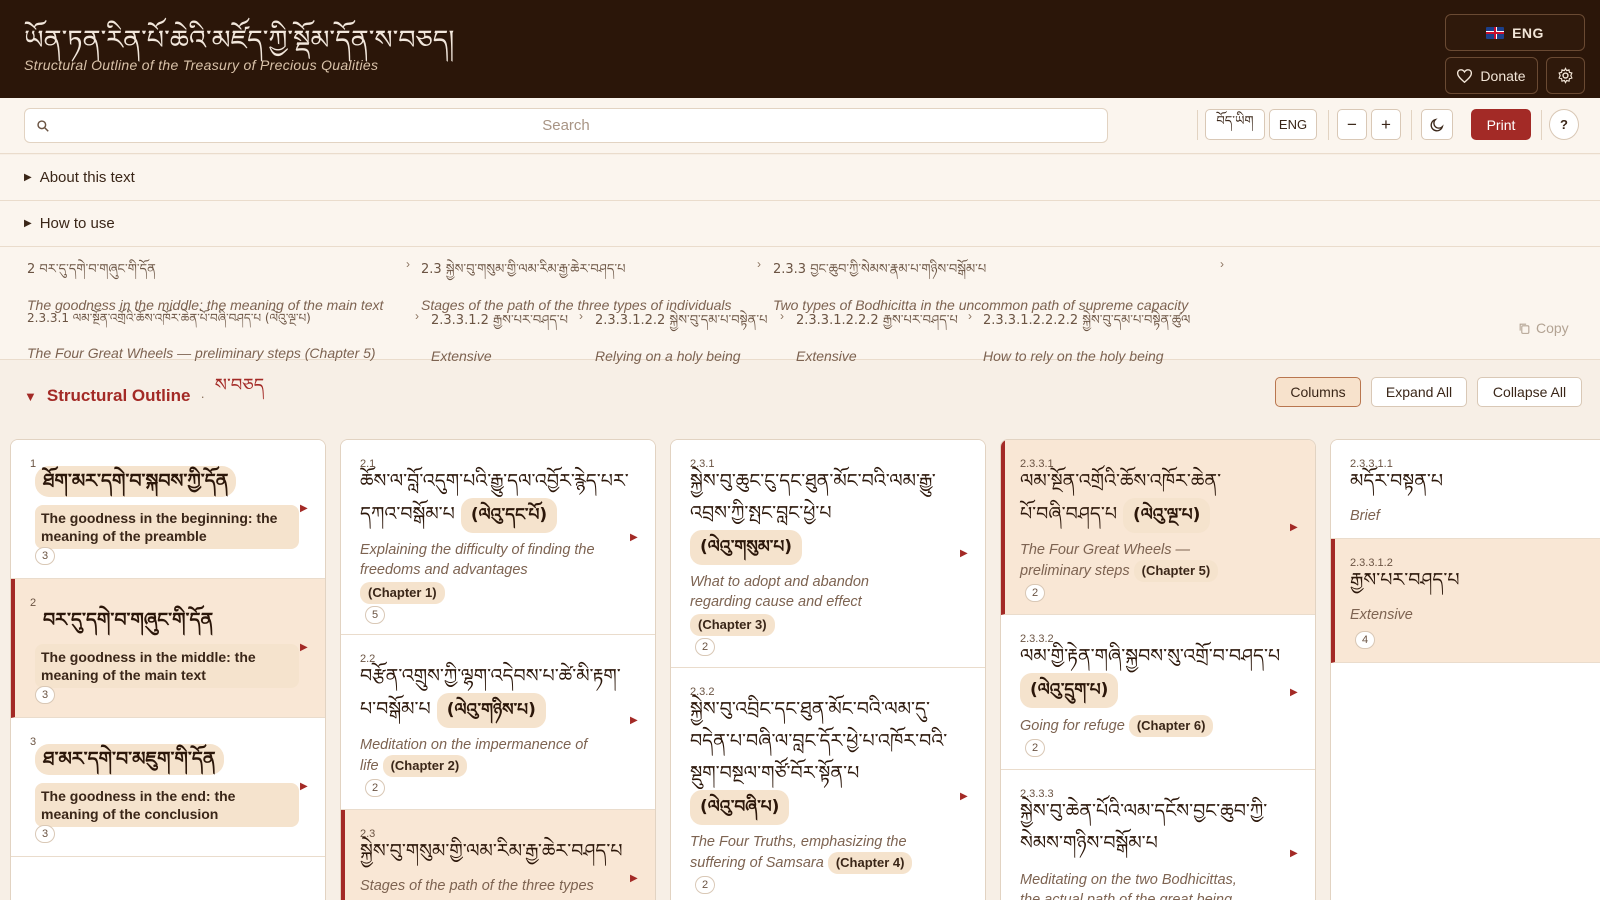 This screenshot has height=900, width=1600. I want to click on english-script-button: ENG, so click(1293, 124).